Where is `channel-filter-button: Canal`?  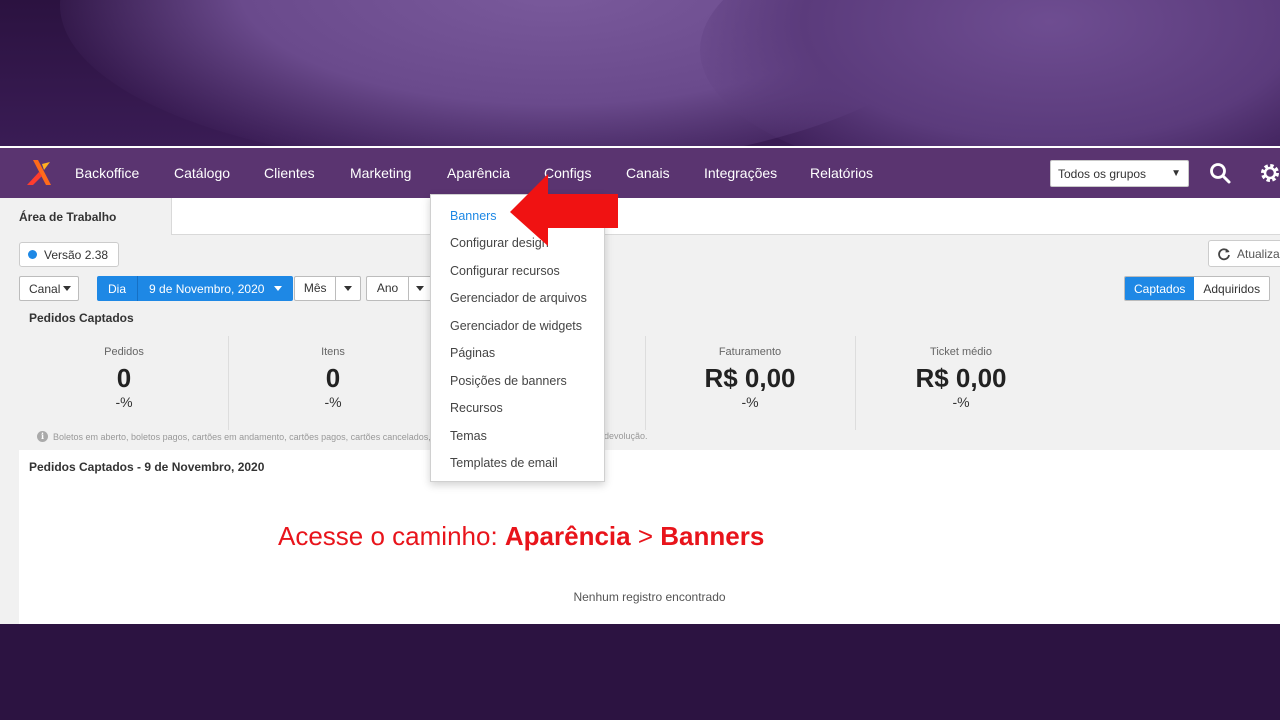
channel-filter-button: Canal is located at coordinates (49, 288).